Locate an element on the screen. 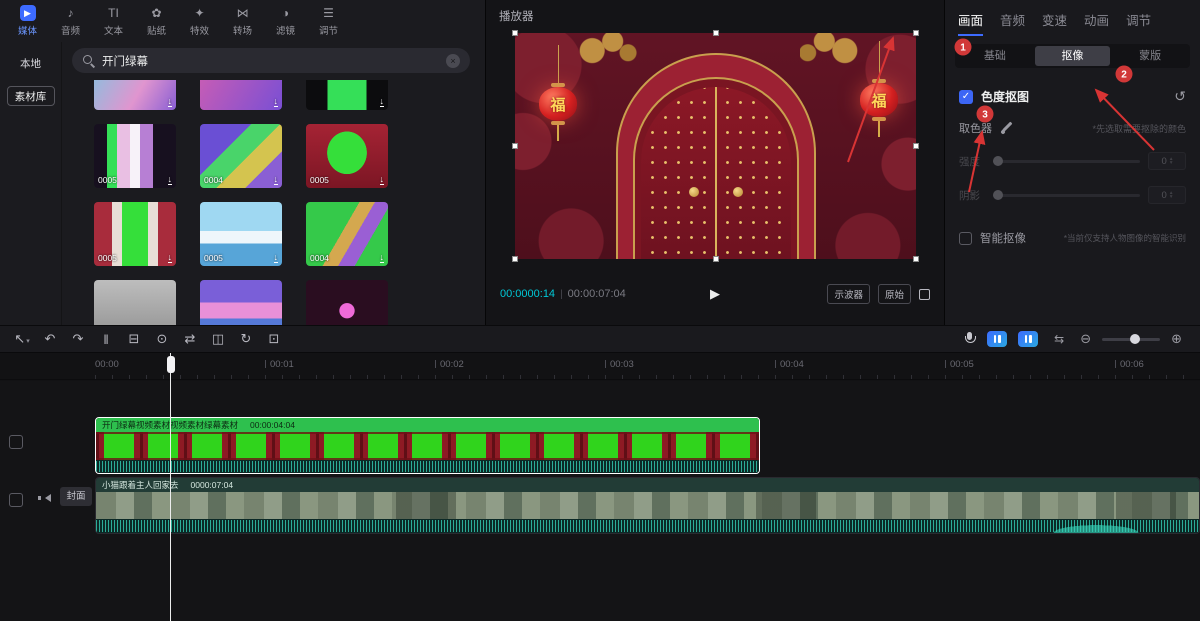  lantern-right: 福 is located at coordinates (879, 89).